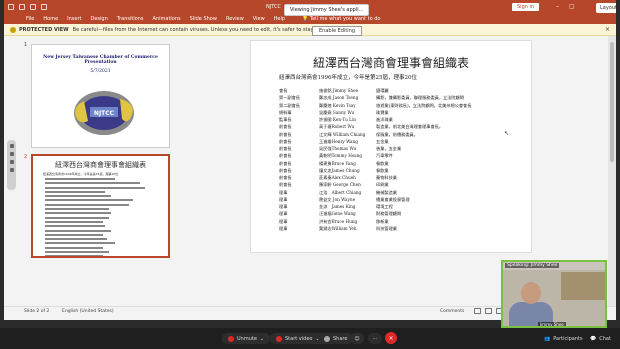 The width and height of the screenshot is (620, 349). Describe the element at coordinates (262, 339) in the screenshot. I see `chevron-down-icon: ⌄` at that location.